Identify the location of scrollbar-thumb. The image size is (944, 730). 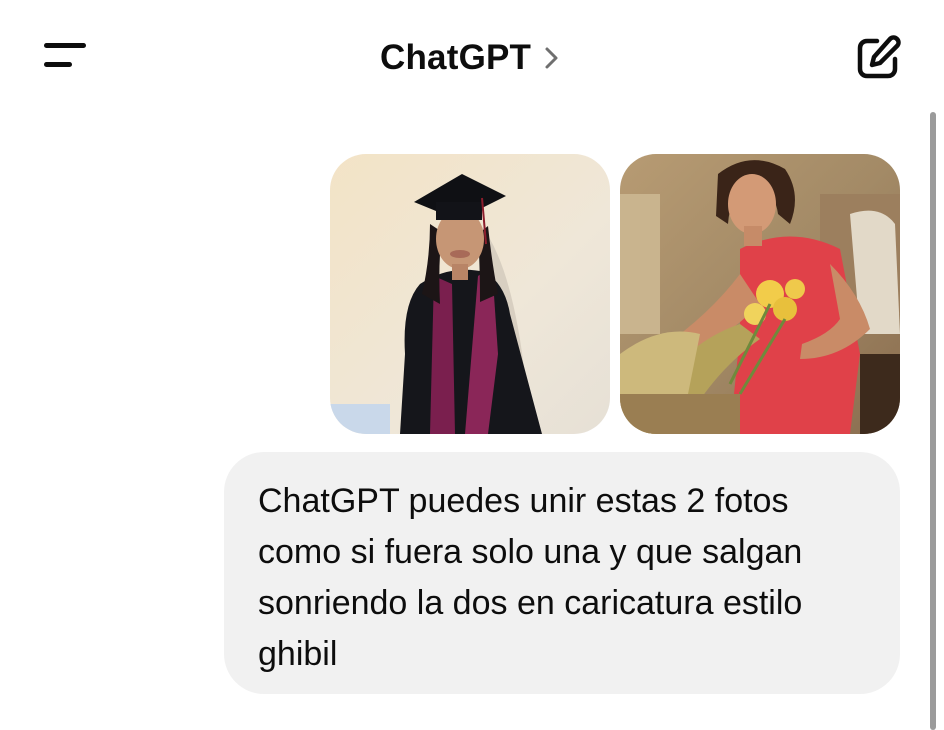
(933, 421).